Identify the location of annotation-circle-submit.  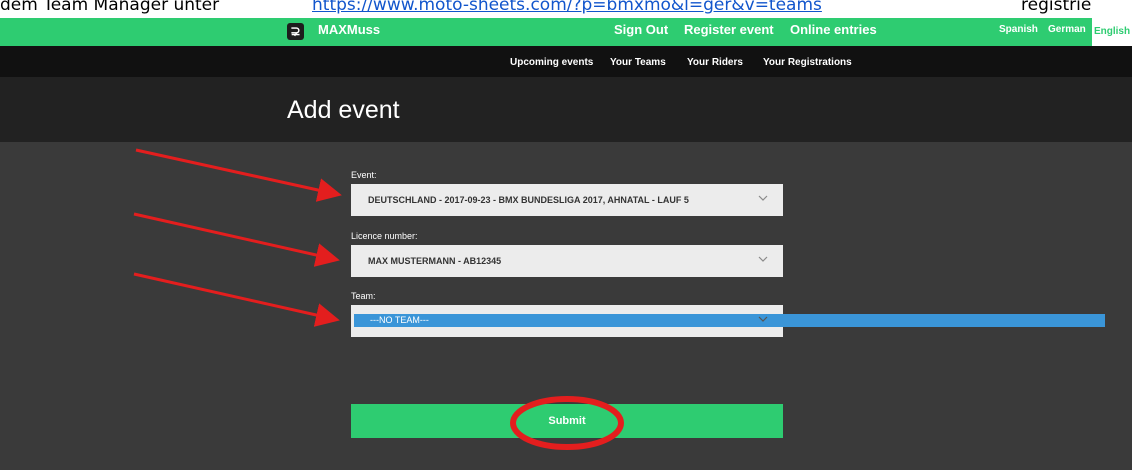
(567, 423).